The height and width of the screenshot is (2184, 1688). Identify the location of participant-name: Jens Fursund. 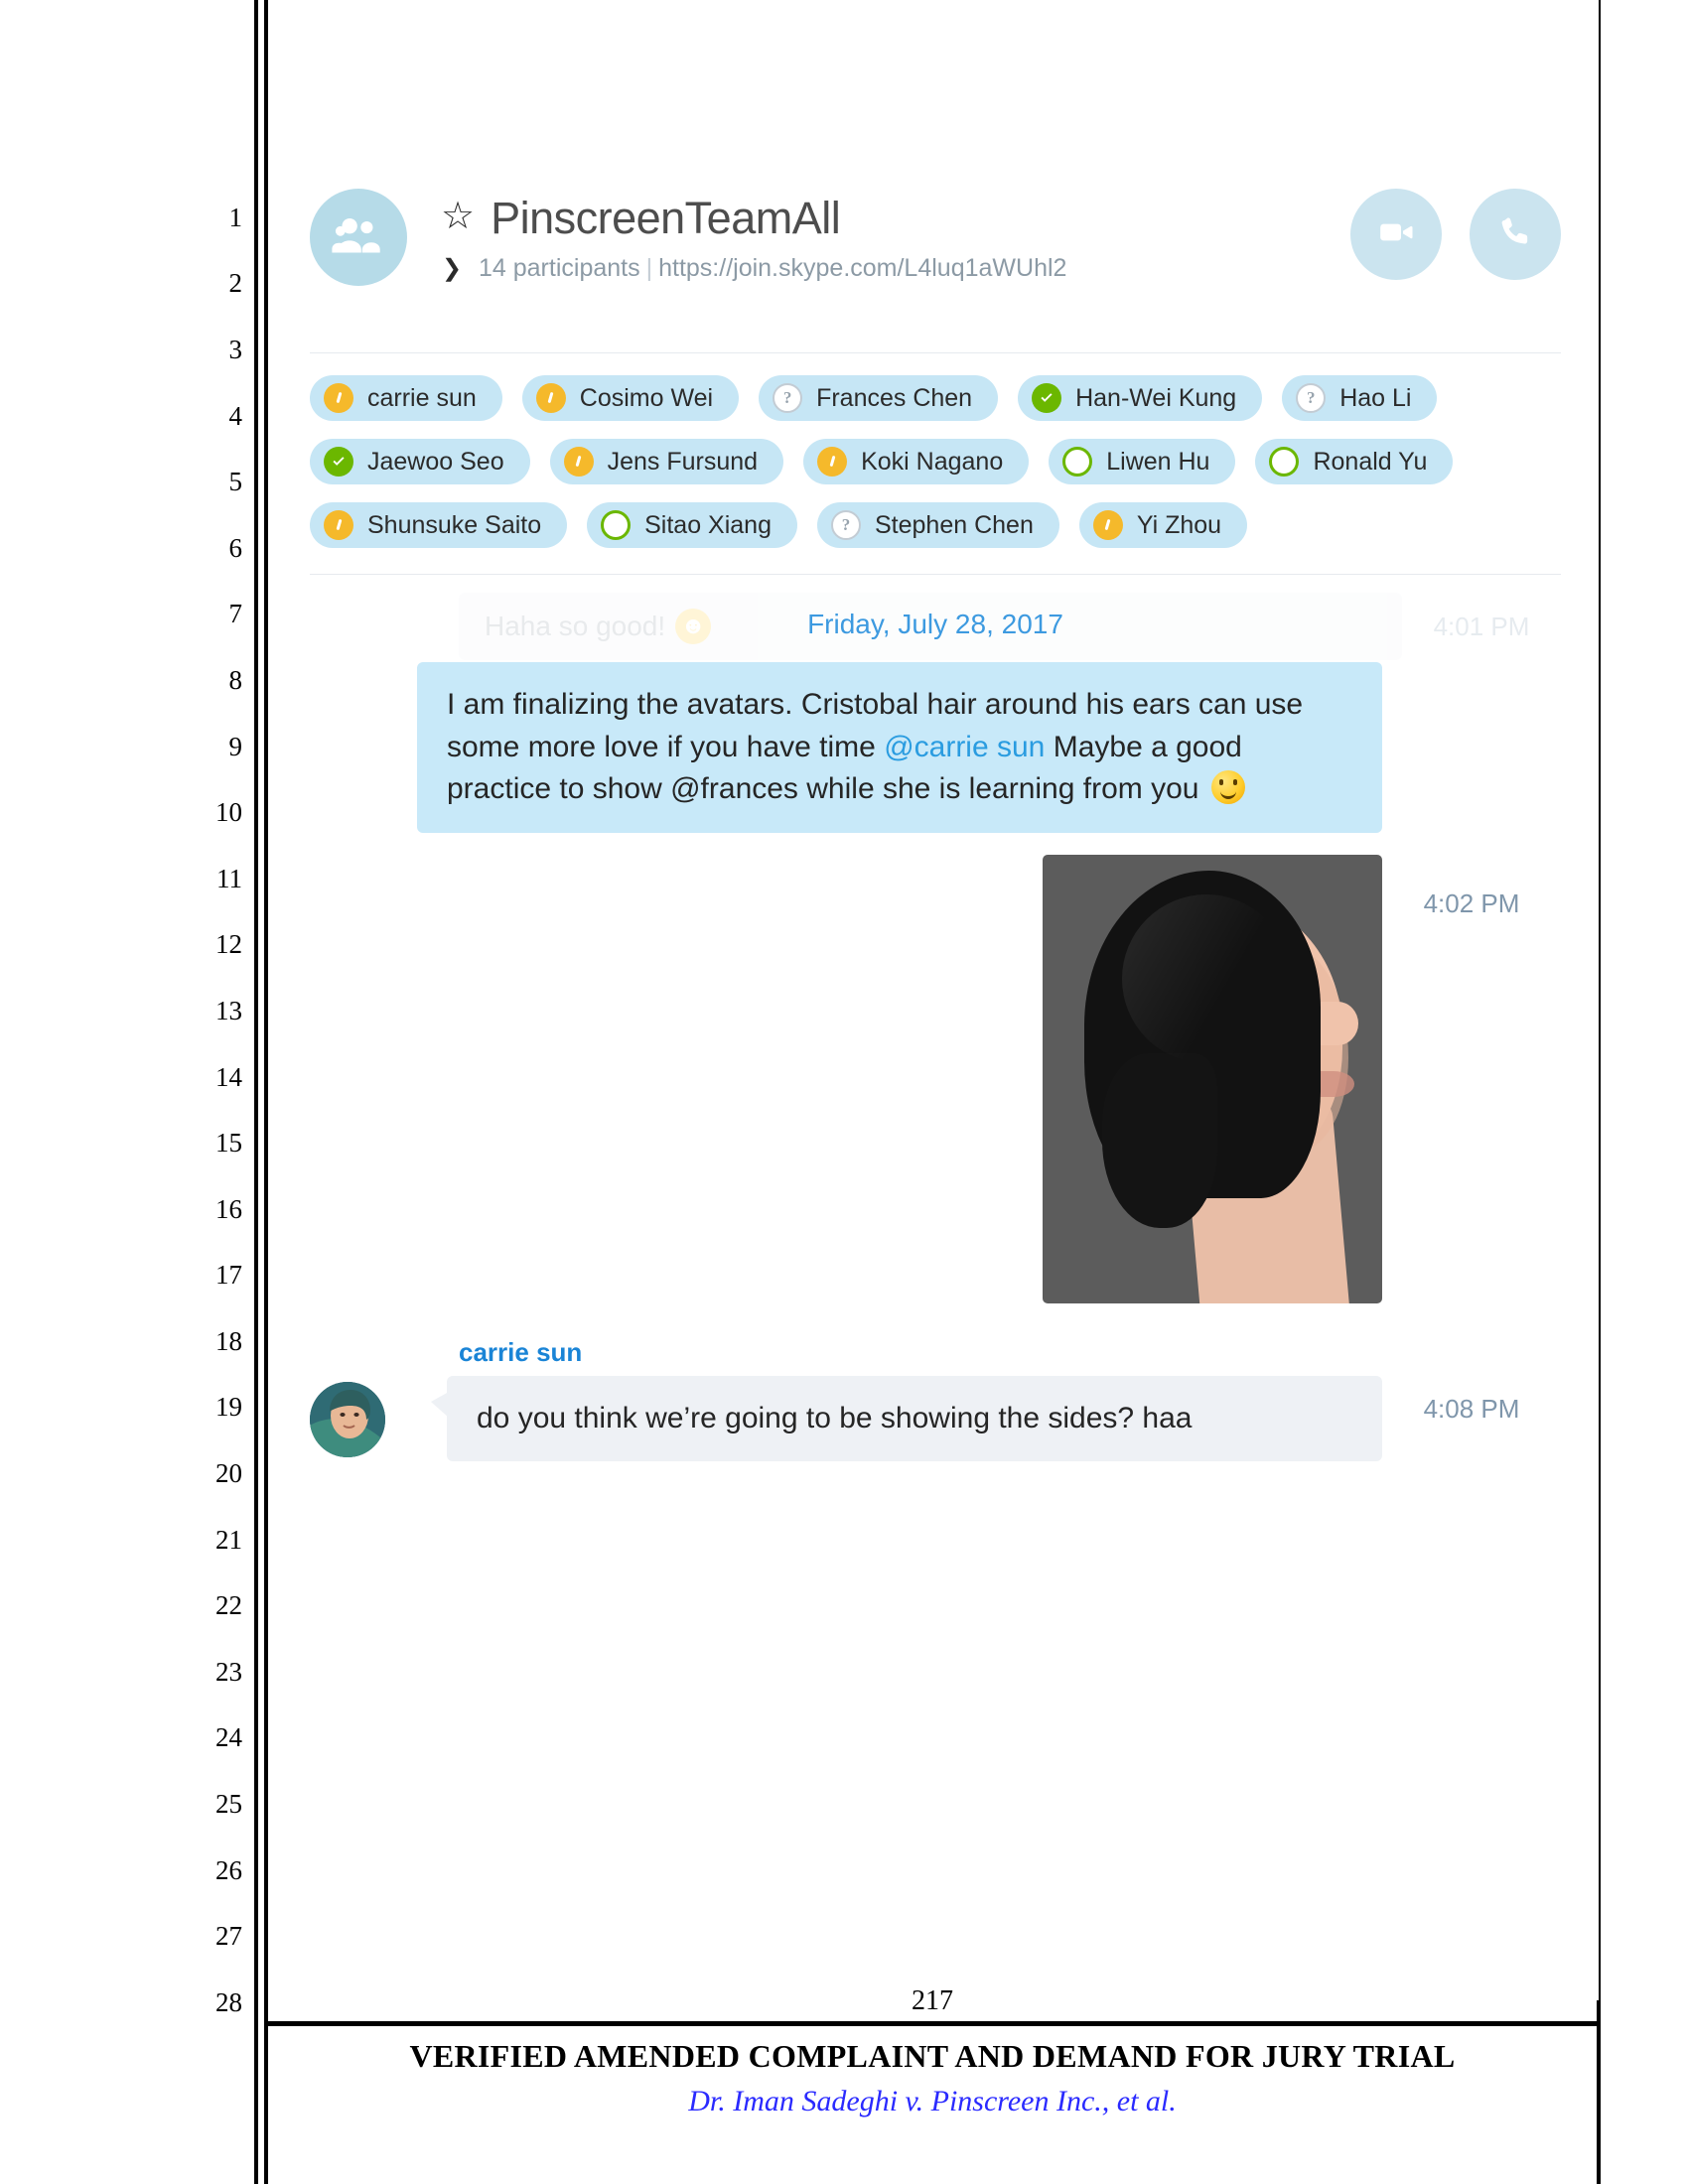
(683, 461).